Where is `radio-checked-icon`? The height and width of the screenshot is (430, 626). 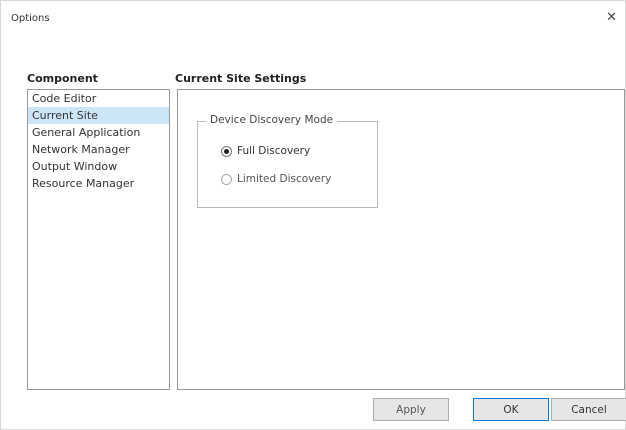 radio-checked-icon is located at coordinates (226, 151).